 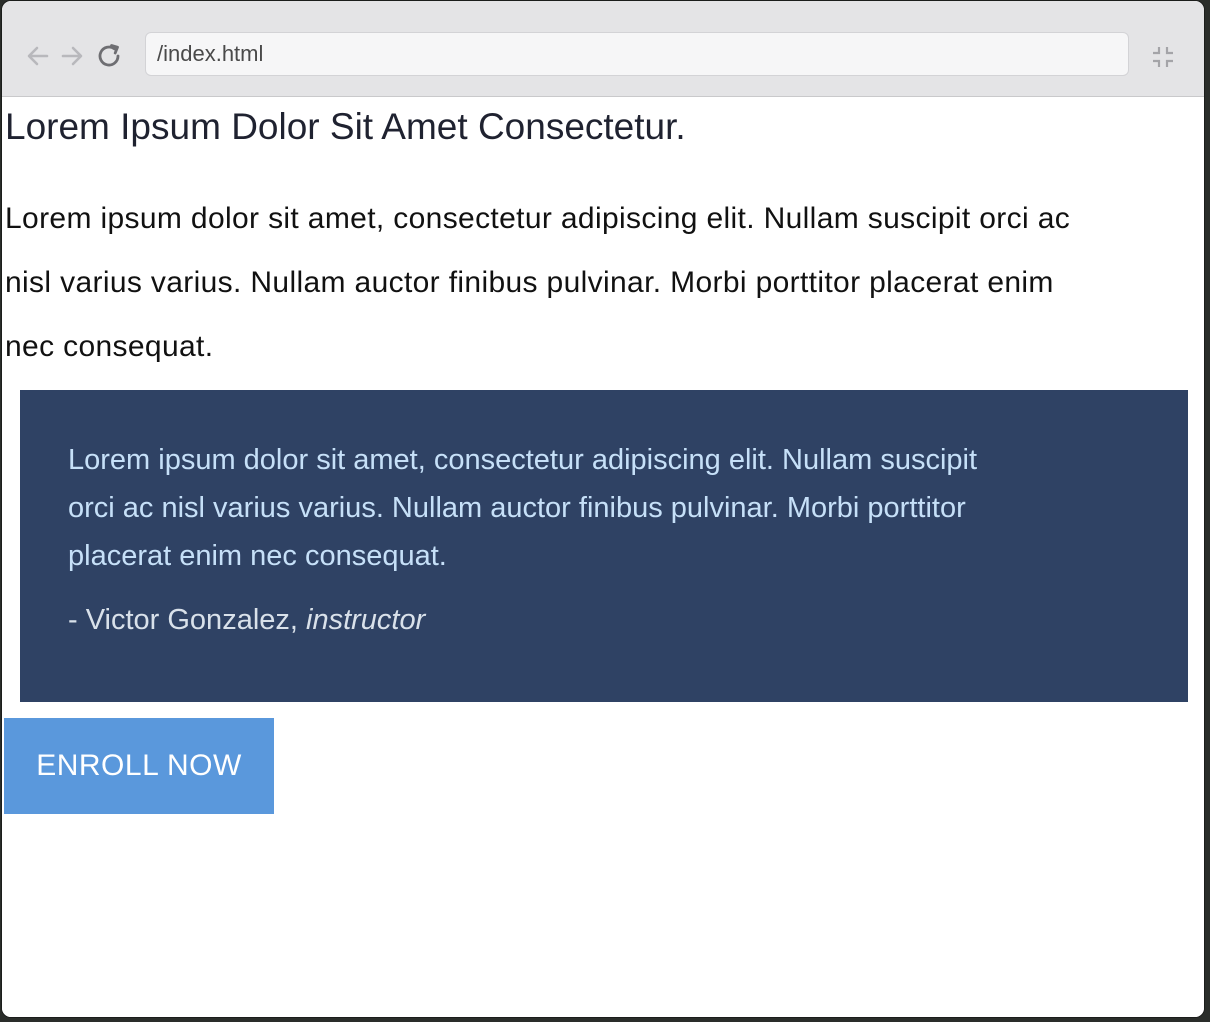 I want to click on reload-icon, so click(x=109, y=55).